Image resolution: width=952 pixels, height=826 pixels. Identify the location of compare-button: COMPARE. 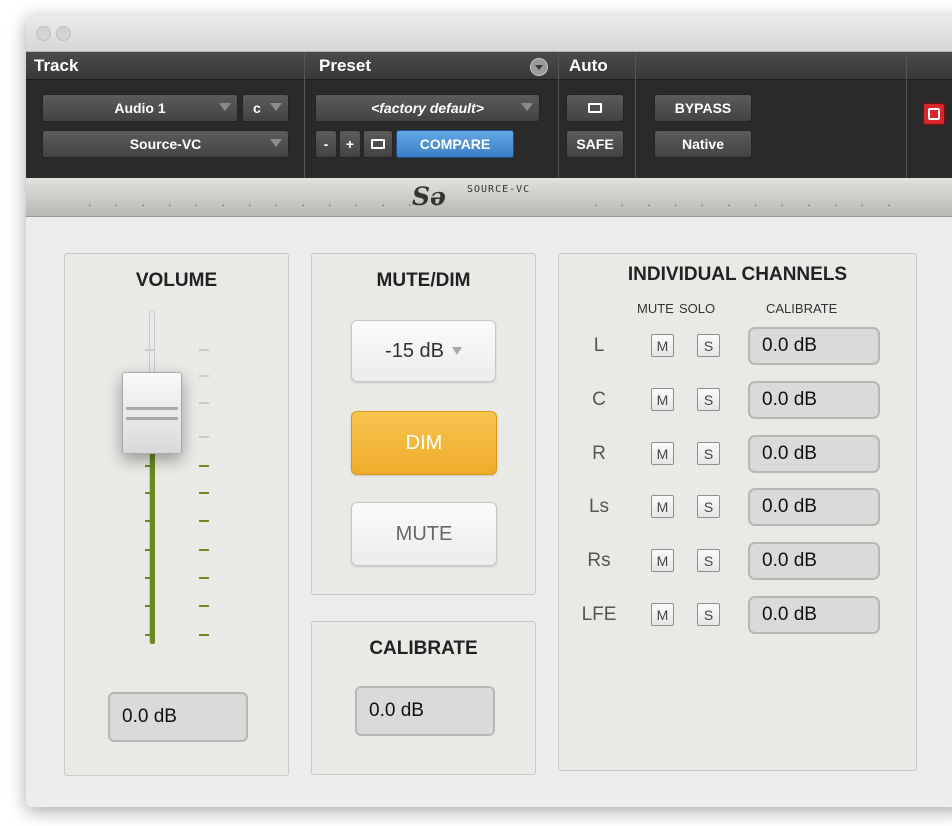
(455, 144).